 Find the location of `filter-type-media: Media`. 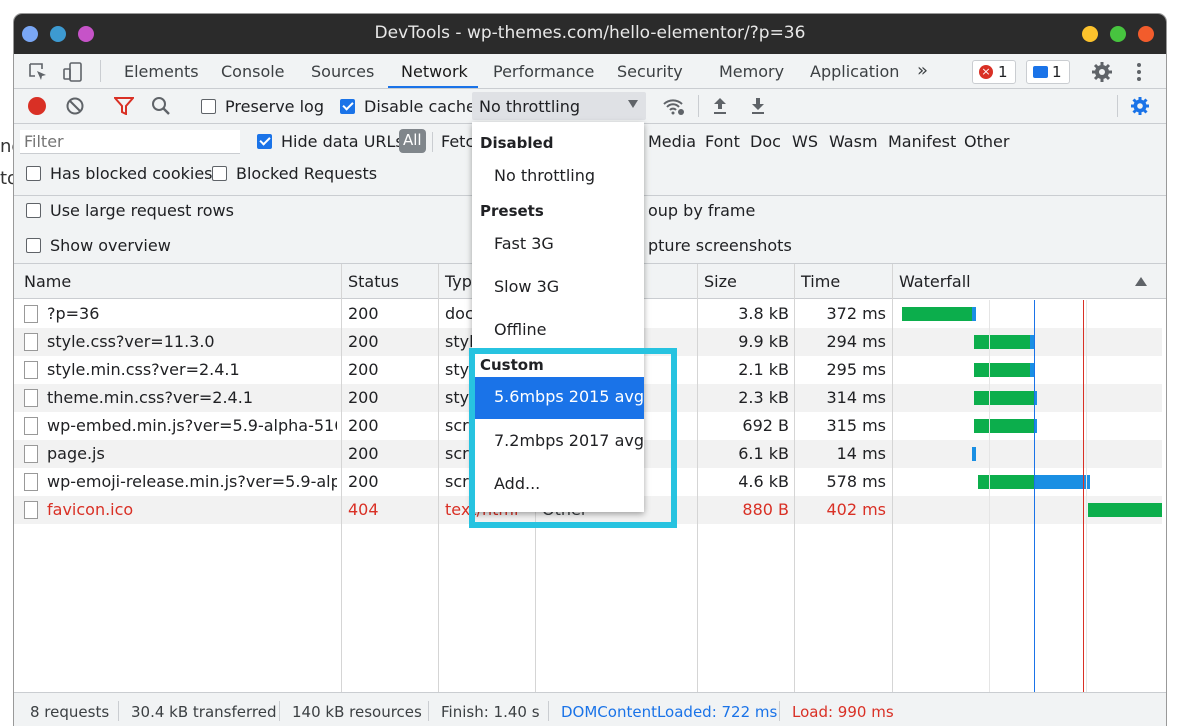

filter-type-media: Media is located at coordinates (672, 141).